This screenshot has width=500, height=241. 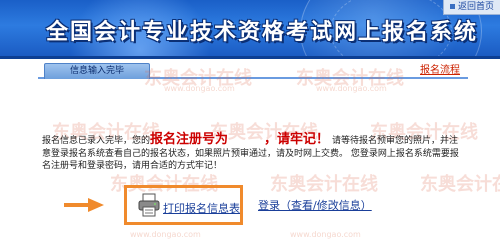 What do you see at coordinates (97, 71) in the screenshot?
I see `tab-info-complete: 信息输入完毕` at bounding box center [97, 71].